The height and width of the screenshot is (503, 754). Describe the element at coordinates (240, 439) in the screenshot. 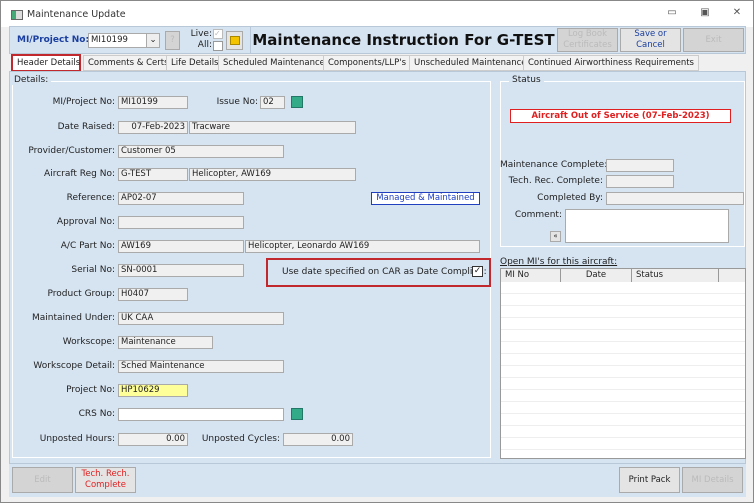

I see `unposted-cycles-label: Unposted Cycles:` at that location.